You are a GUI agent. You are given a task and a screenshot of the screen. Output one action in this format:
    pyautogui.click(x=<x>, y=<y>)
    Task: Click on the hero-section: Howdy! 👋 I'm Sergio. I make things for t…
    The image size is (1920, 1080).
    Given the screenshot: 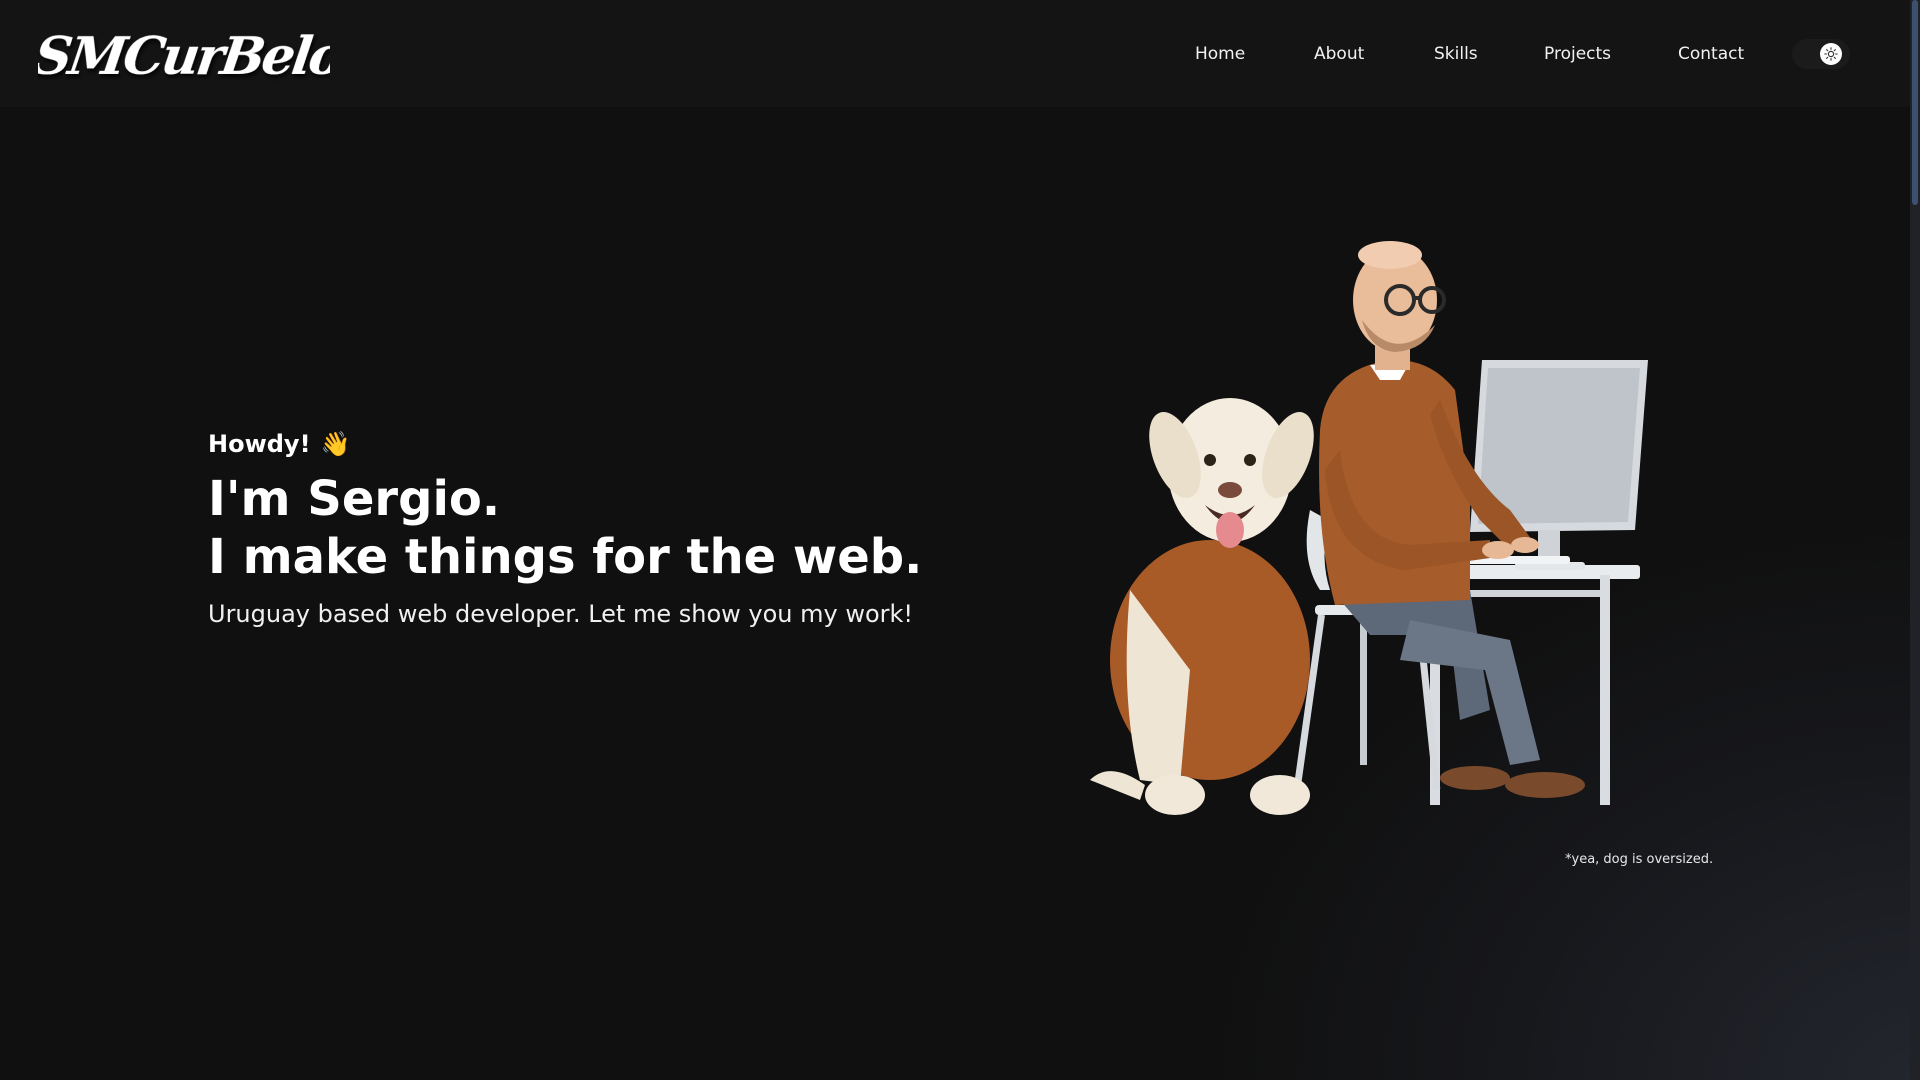 What is the action you would take?
    pyautogui.click(x=565, y=529)
    